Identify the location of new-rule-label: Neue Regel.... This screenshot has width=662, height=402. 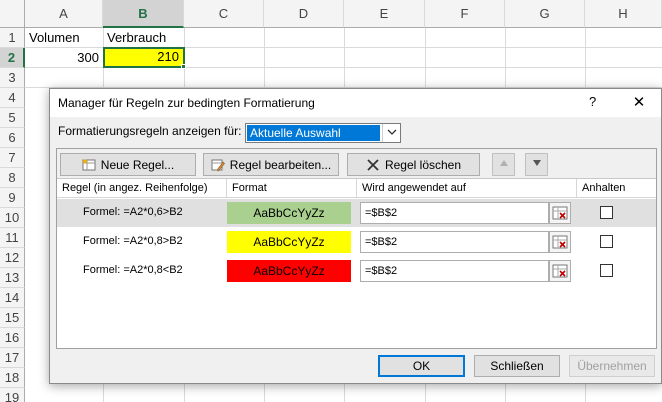
(137, 164).